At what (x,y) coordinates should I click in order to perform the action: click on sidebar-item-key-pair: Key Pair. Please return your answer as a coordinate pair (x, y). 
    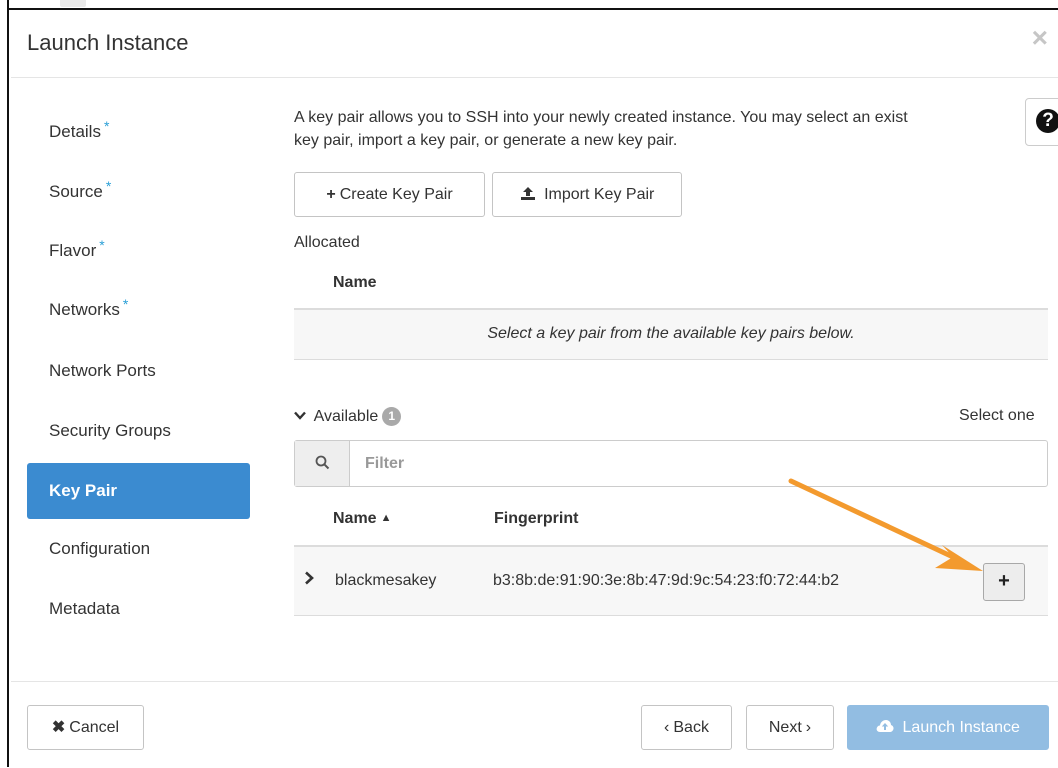
    Looking at the image, I should click on (138, 491).